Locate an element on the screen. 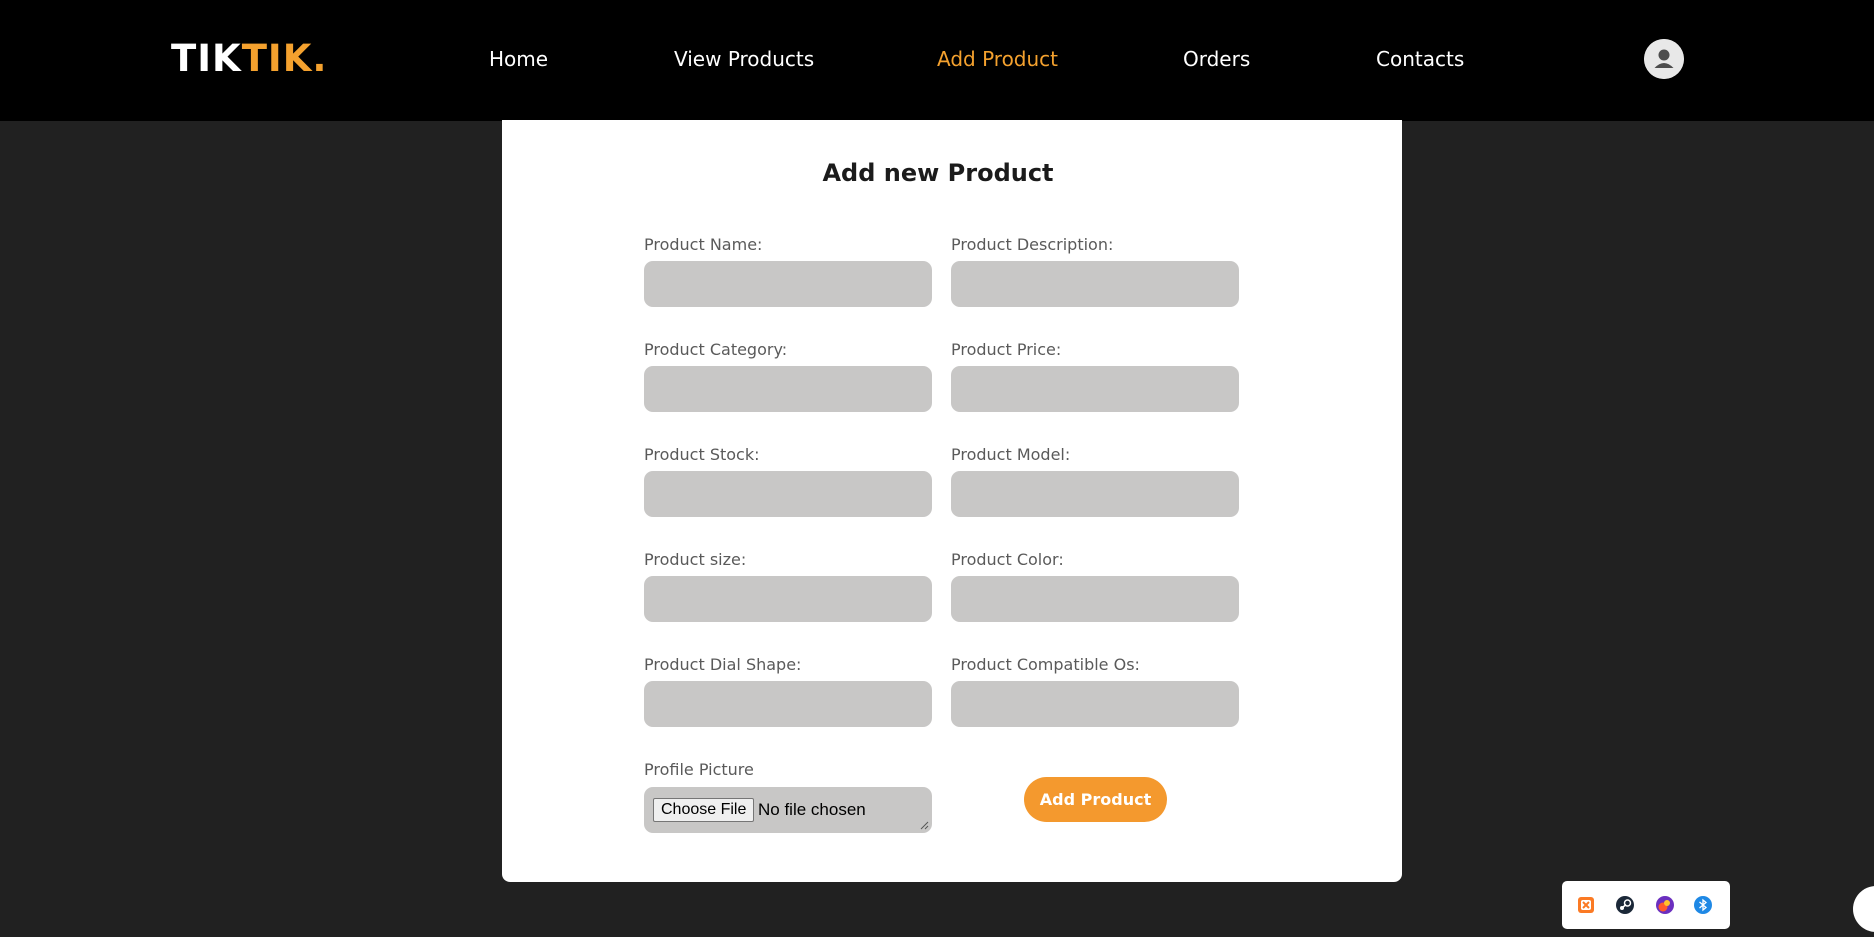  product-description-label: Product Description: is located at coordinates (1032, 244).